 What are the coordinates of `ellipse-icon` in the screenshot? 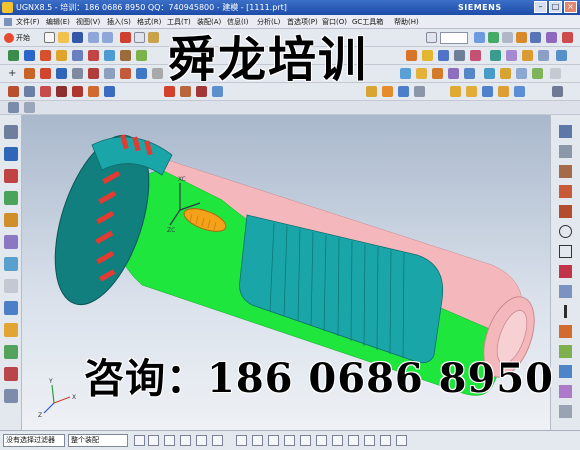 It's located at (109, 73).